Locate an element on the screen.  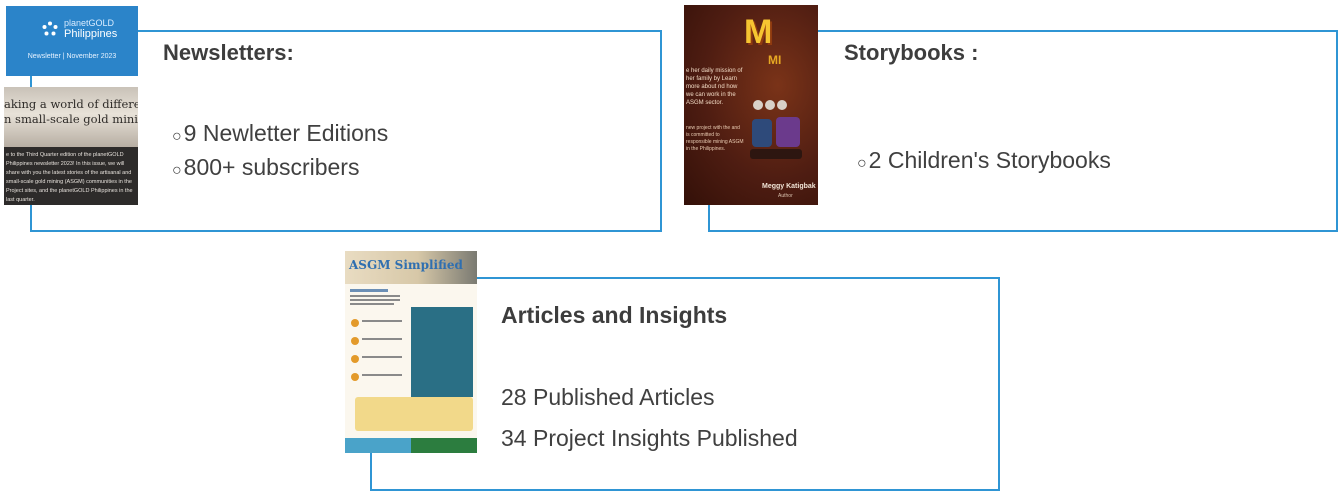
newsletter-brand-top: planetGOLD is located at coordinates (89, 23).